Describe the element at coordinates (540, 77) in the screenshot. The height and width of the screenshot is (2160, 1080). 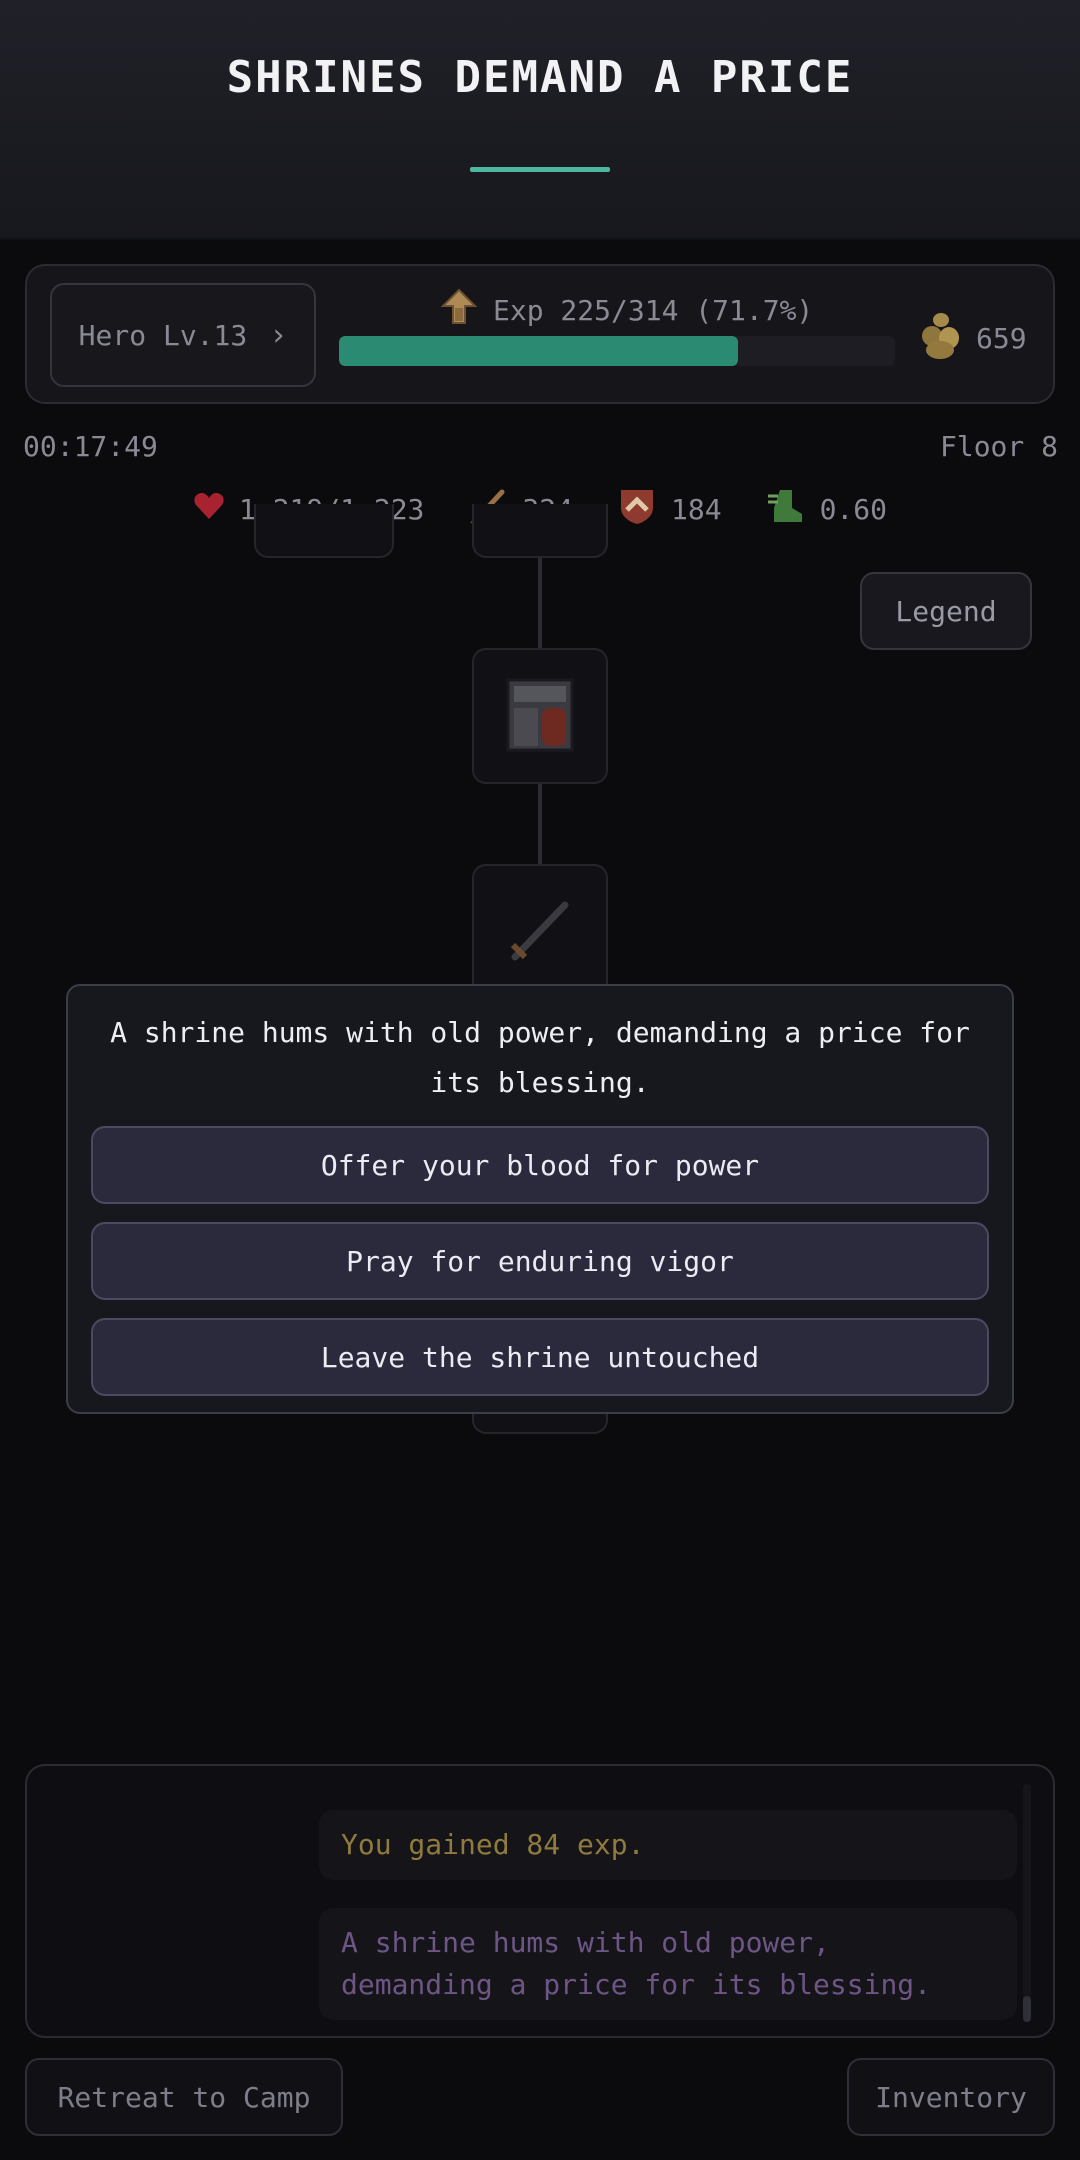
I see `page-title: SHRINES DEMAND A PRICE` at that location.